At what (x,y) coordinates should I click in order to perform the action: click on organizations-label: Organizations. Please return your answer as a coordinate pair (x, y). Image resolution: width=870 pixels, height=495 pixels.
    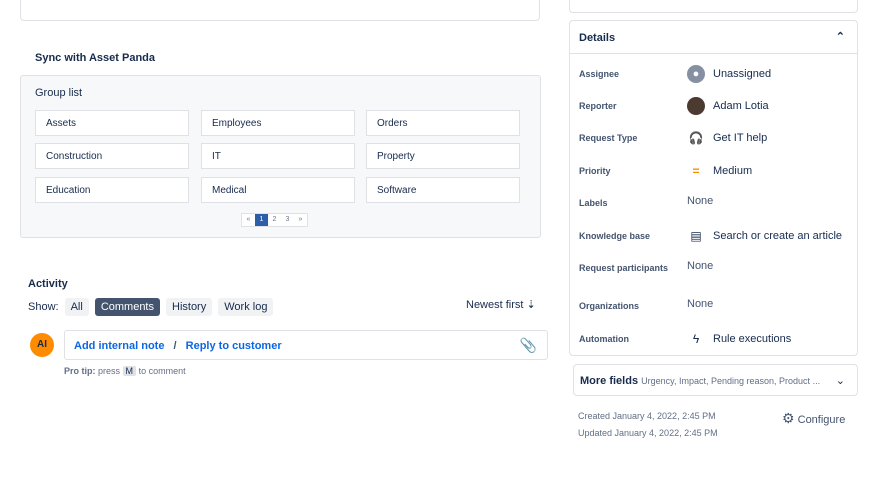
    Looking at the image, I should click on (609, 306).